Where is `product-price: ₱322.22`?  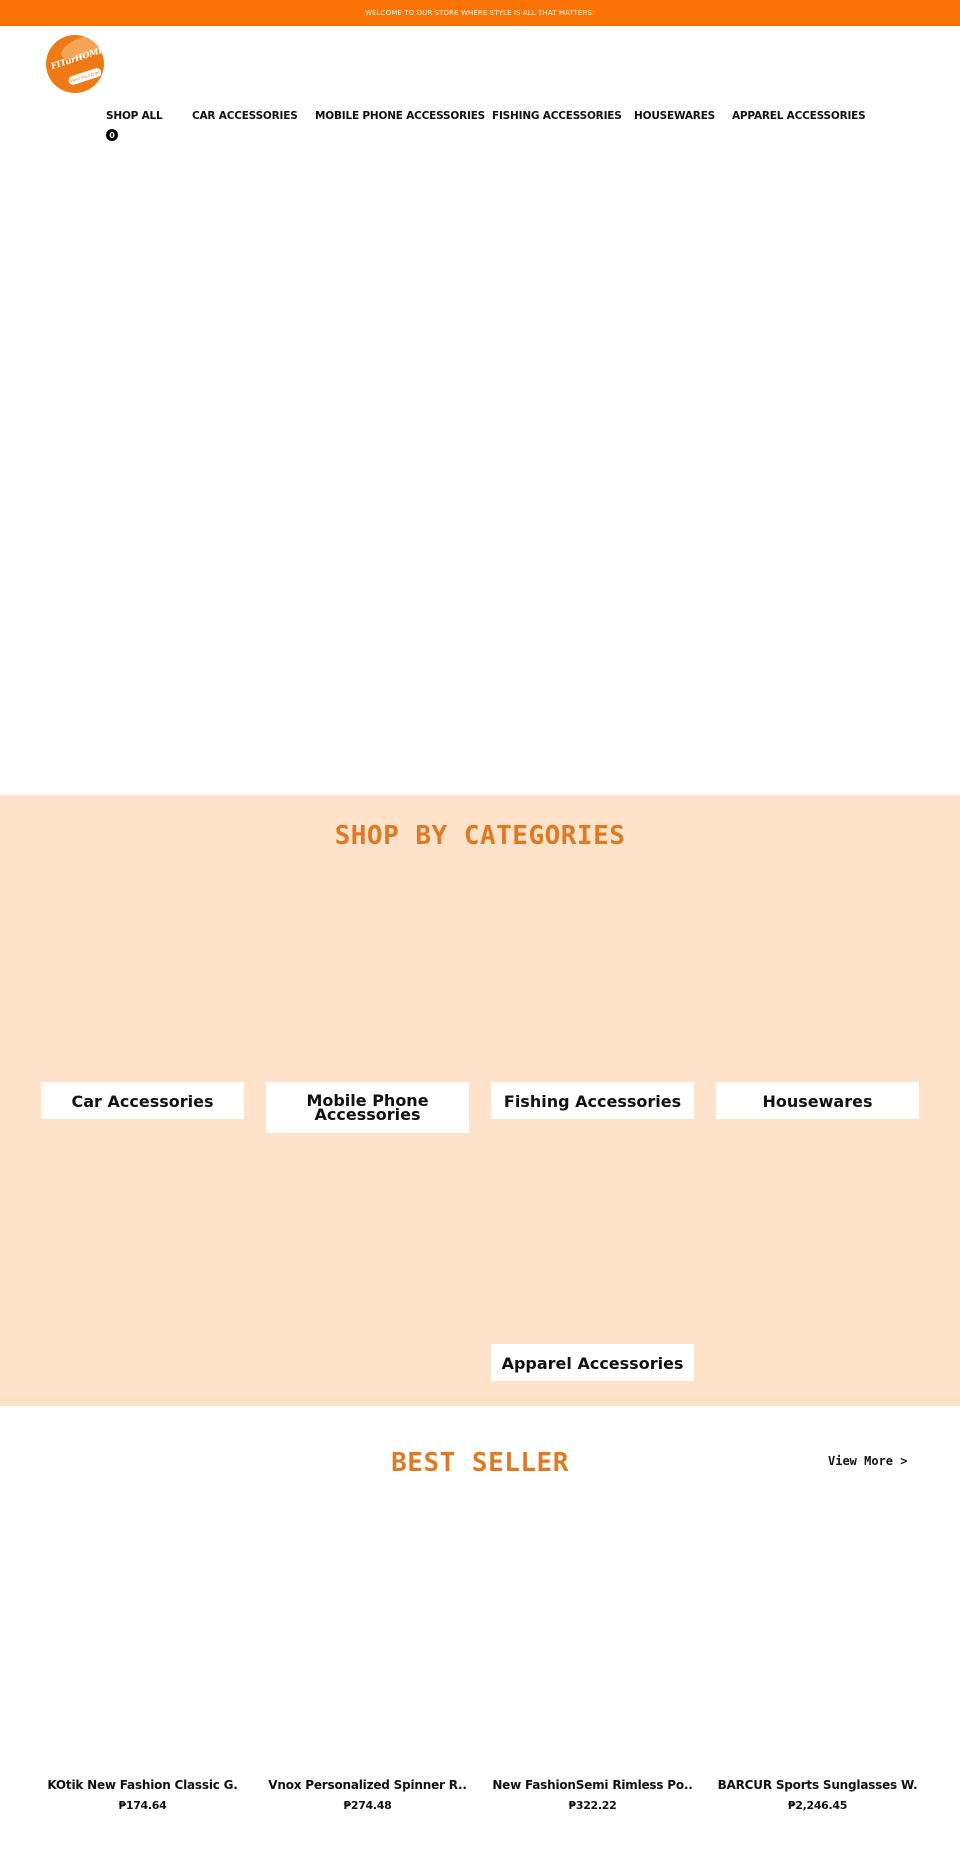
product-price: ₱322.22 is located at coordinates (592, 1805).